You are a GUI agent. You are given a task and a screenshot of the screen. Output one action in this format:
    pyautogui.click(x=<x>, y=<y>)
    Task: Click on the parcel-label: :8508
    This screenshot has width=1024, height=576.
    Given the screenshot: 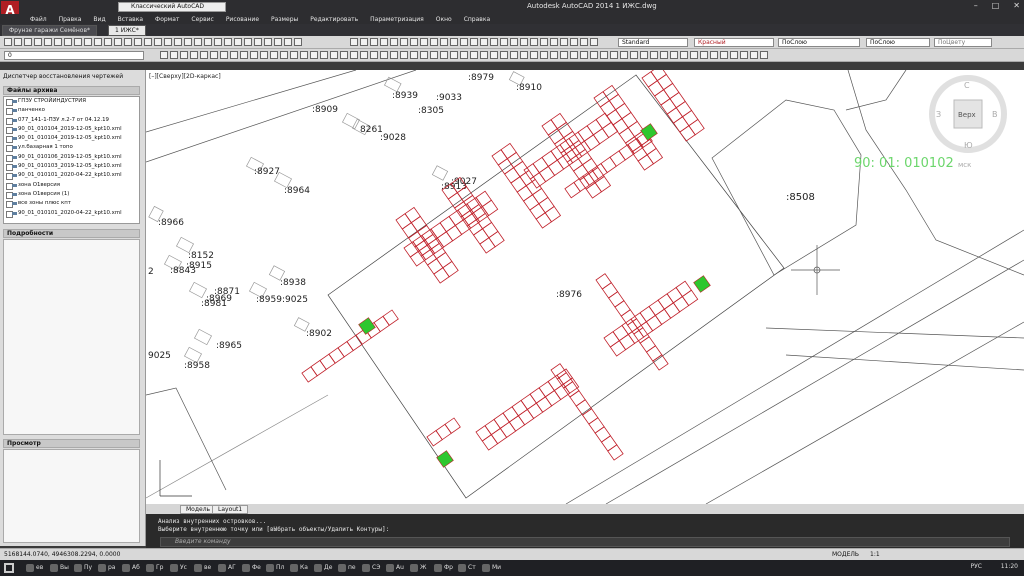 What is the action you would take?
    pyautogui.click(x=800, y=197)
    